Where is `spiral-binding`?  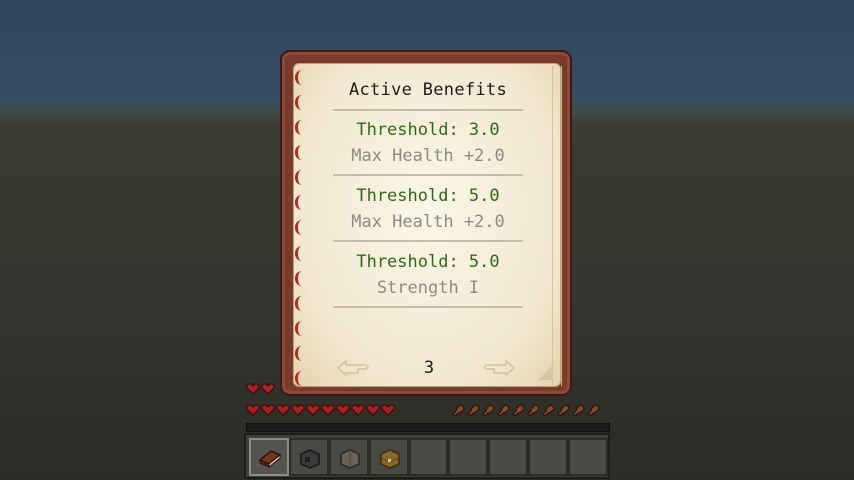 spiral-binding is located at coordinates (301, 228).